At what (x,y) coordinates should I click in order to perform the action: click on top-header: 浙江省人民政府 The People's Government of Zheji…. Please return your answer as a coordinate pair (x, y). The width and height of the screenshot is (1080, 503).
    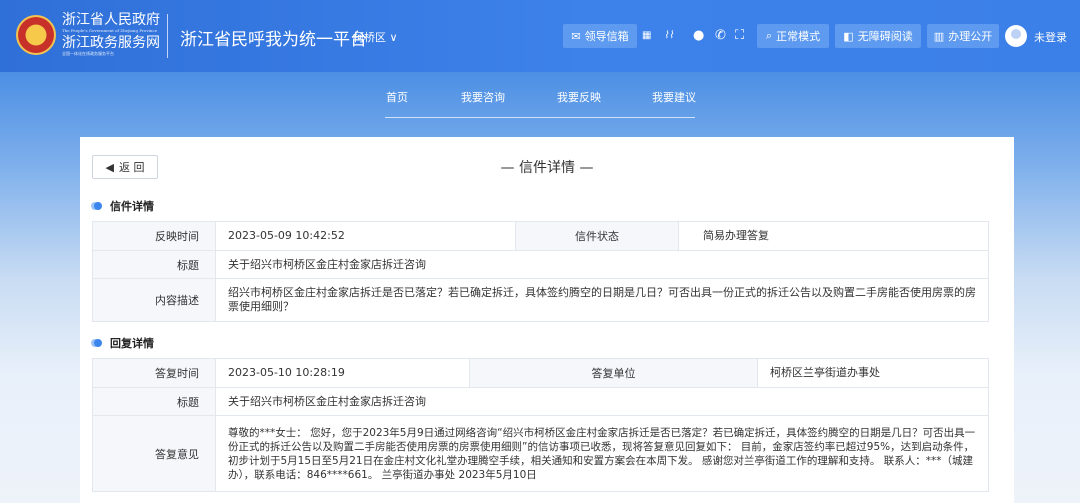
    Looking at the image, I should click on (540, 36).